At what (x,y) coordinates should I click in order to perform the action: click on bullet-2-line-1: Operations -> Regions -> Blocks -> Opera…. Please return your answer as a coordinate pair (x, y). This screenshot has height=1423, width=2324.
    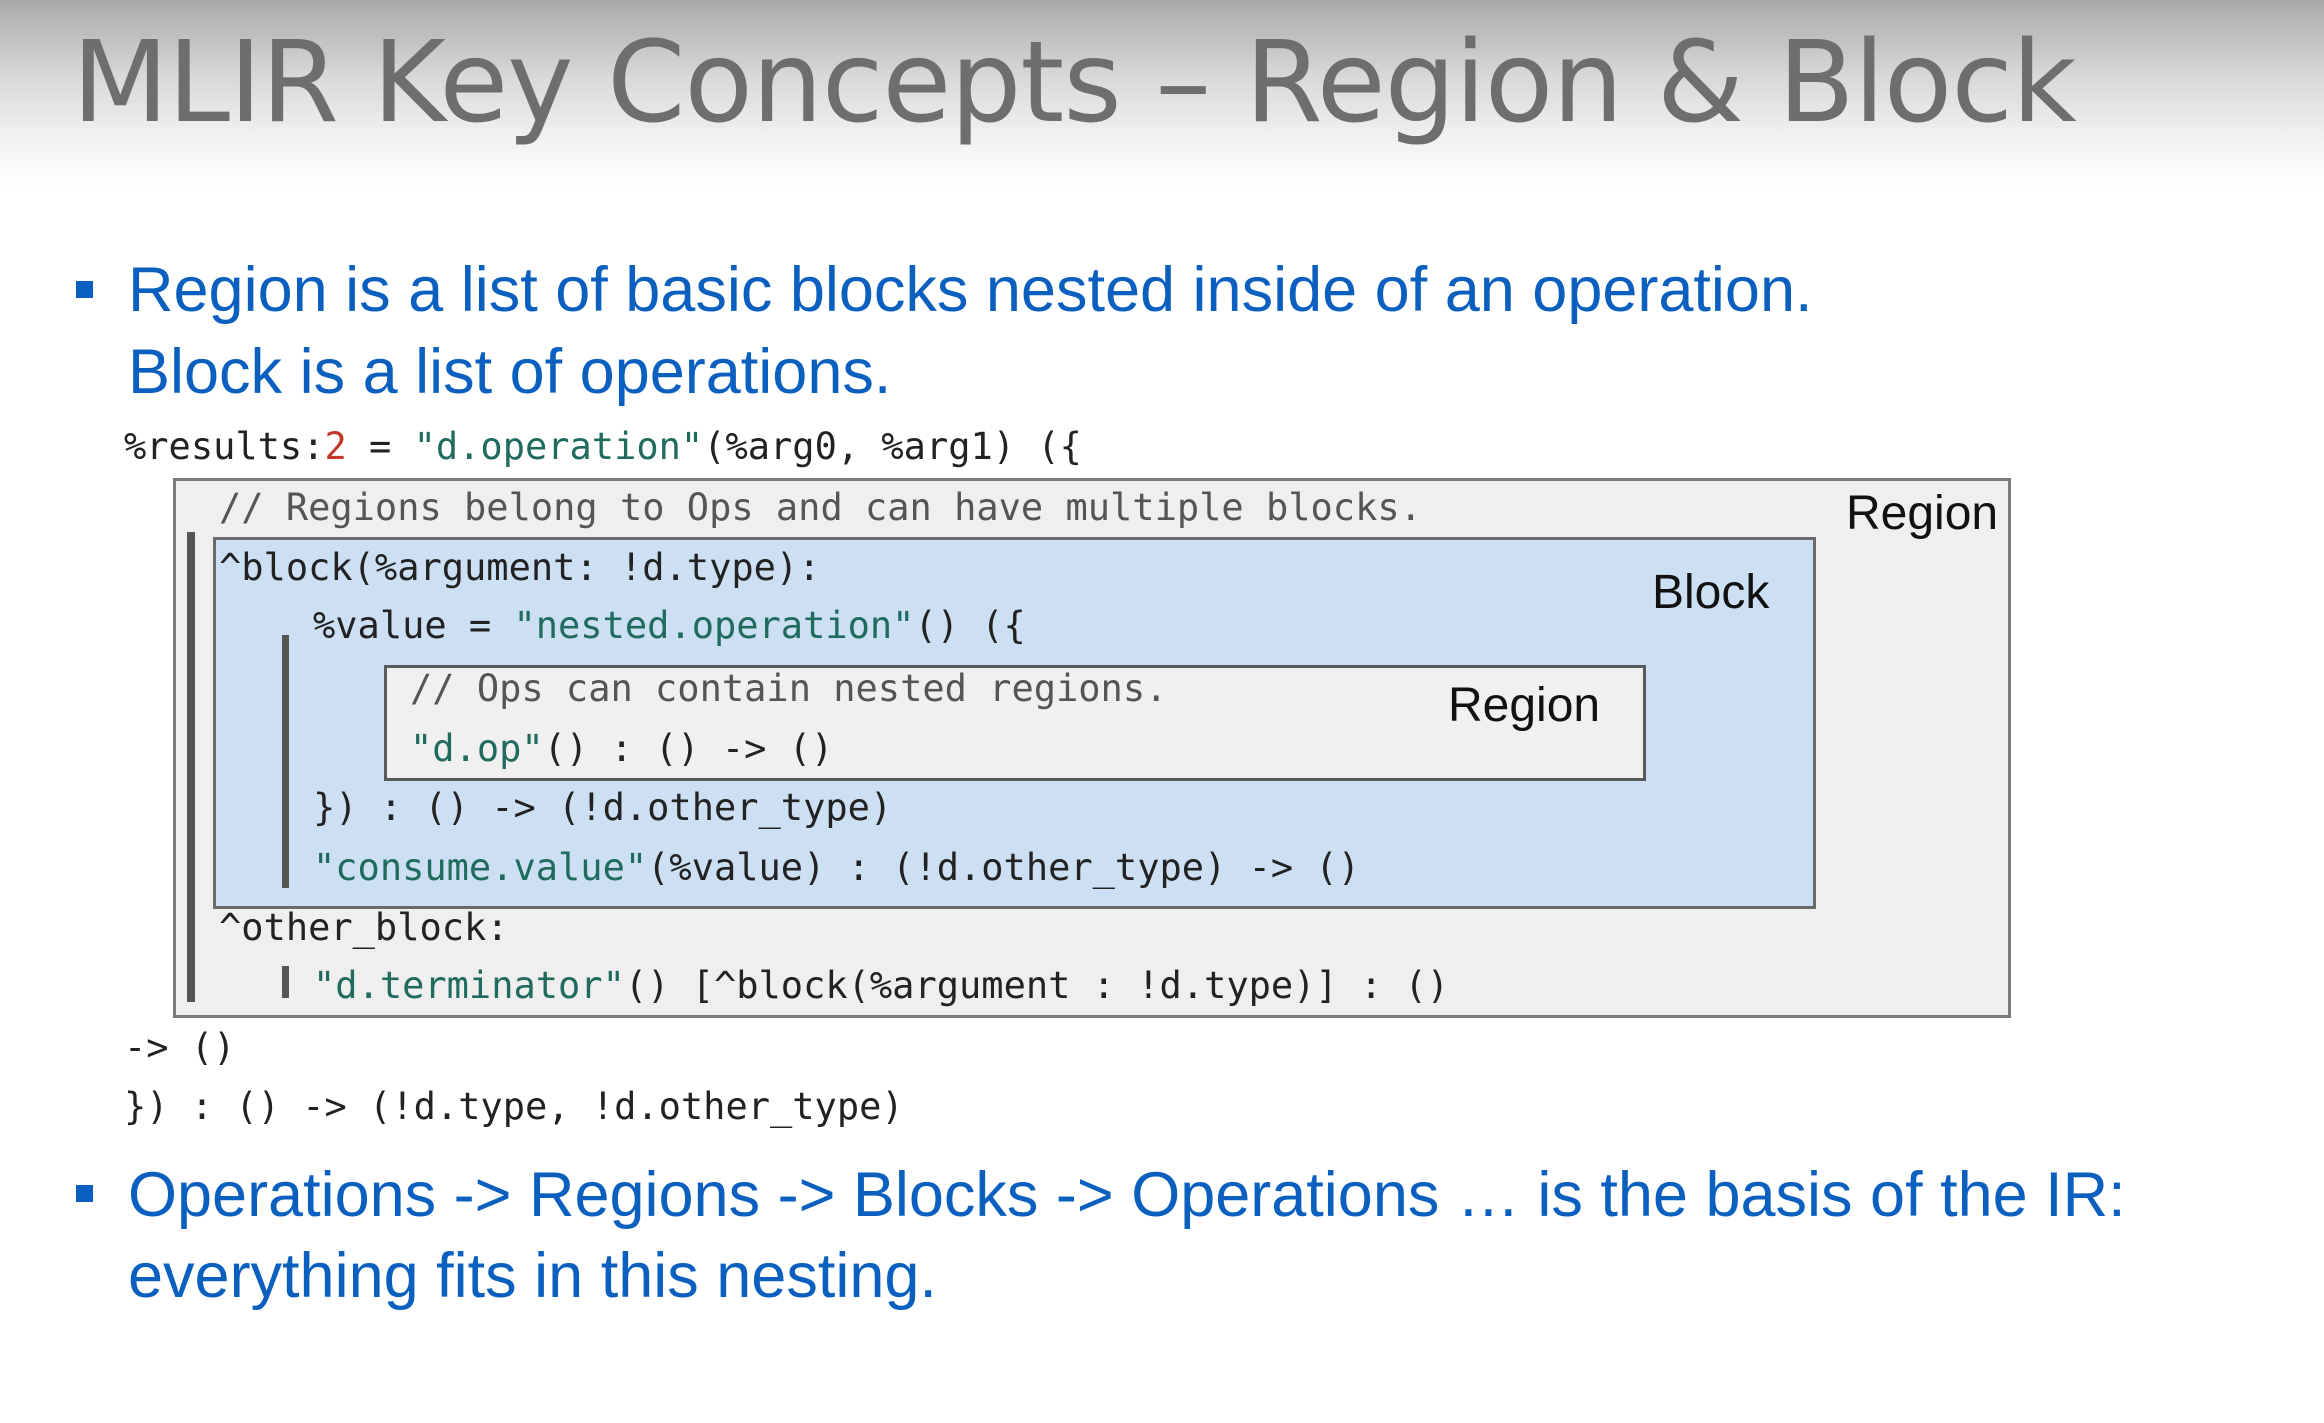
    Looking at the image, I should click on (1127, 1195).